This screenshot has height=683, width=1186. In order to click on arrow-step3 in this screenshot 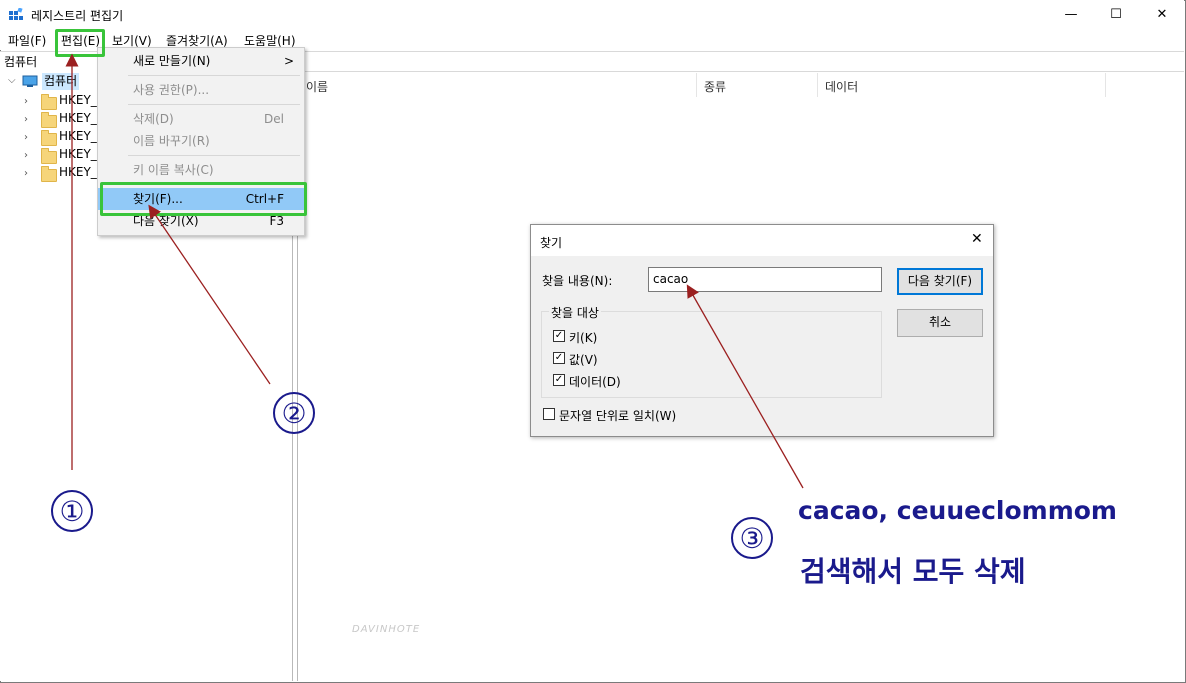, I will do `click(745, 386)`.